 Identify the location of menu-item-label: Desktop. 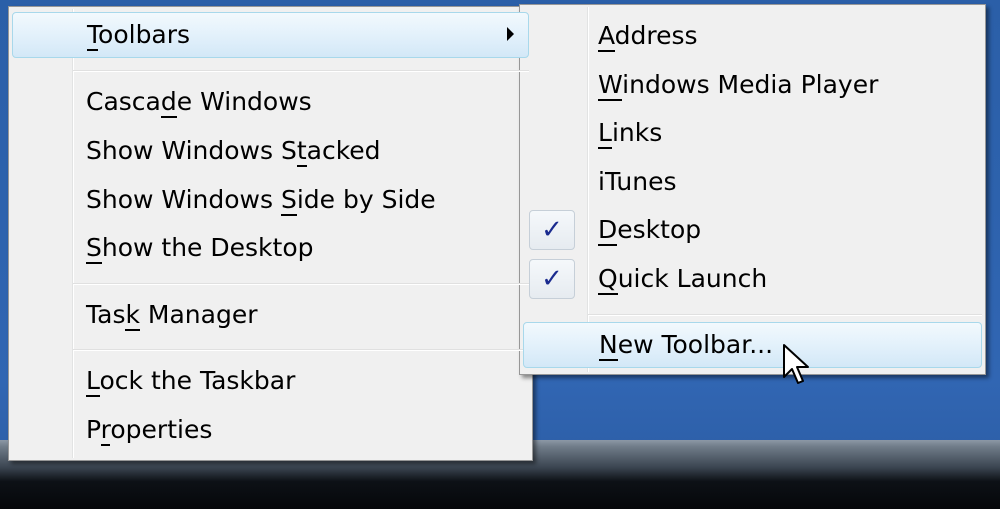
(650, 230).